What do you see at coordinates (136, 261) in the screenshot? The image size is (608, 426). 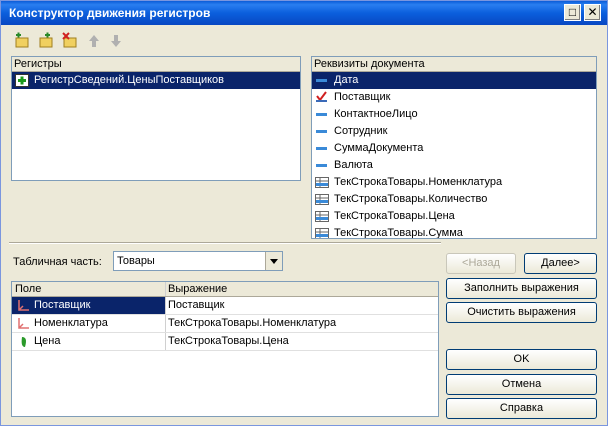 I see `tabular-select-value: Товары` at bounding box center [136, 261].